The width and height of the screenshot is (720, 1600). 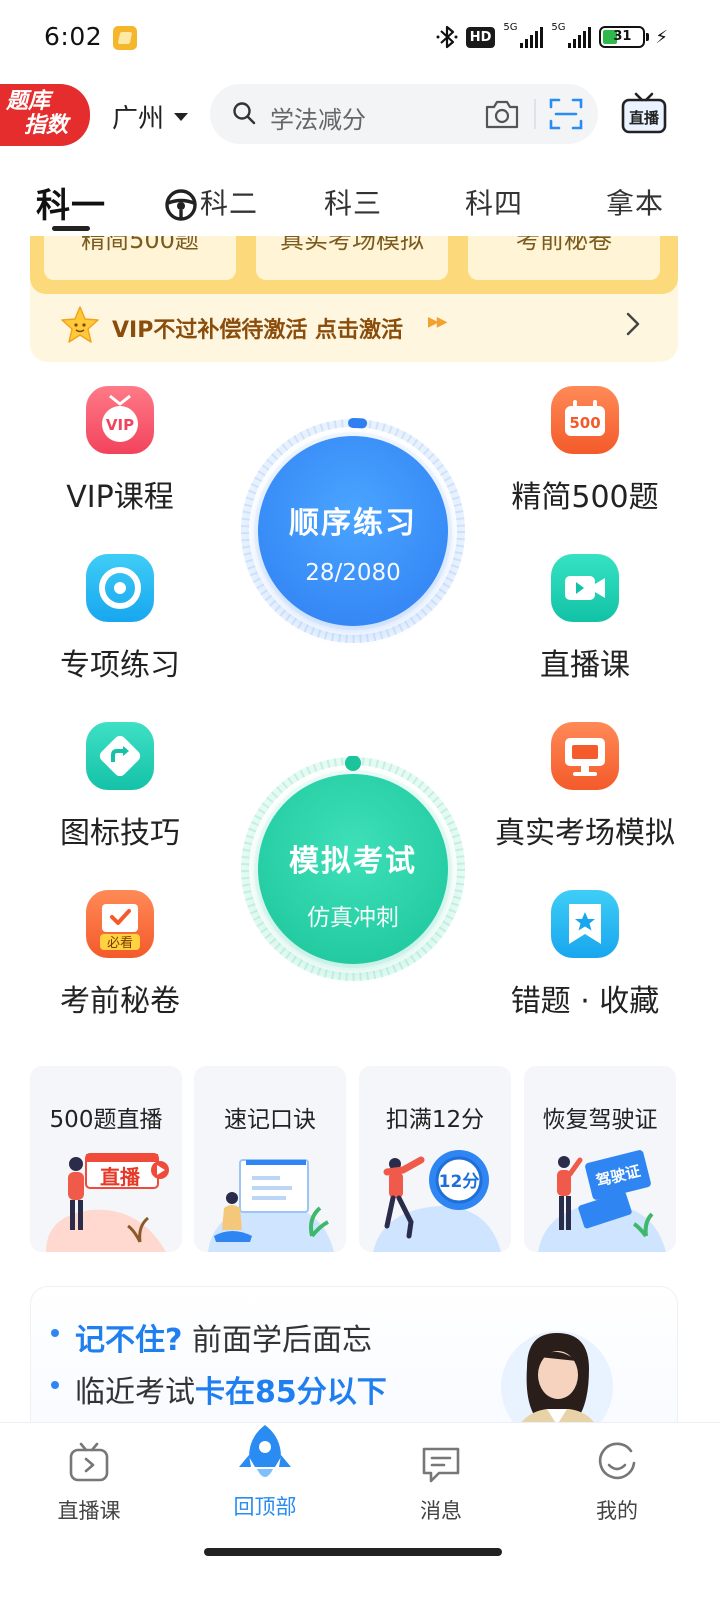 I want to click on practice-title: 顺序练习, so click(x=353, y=523).